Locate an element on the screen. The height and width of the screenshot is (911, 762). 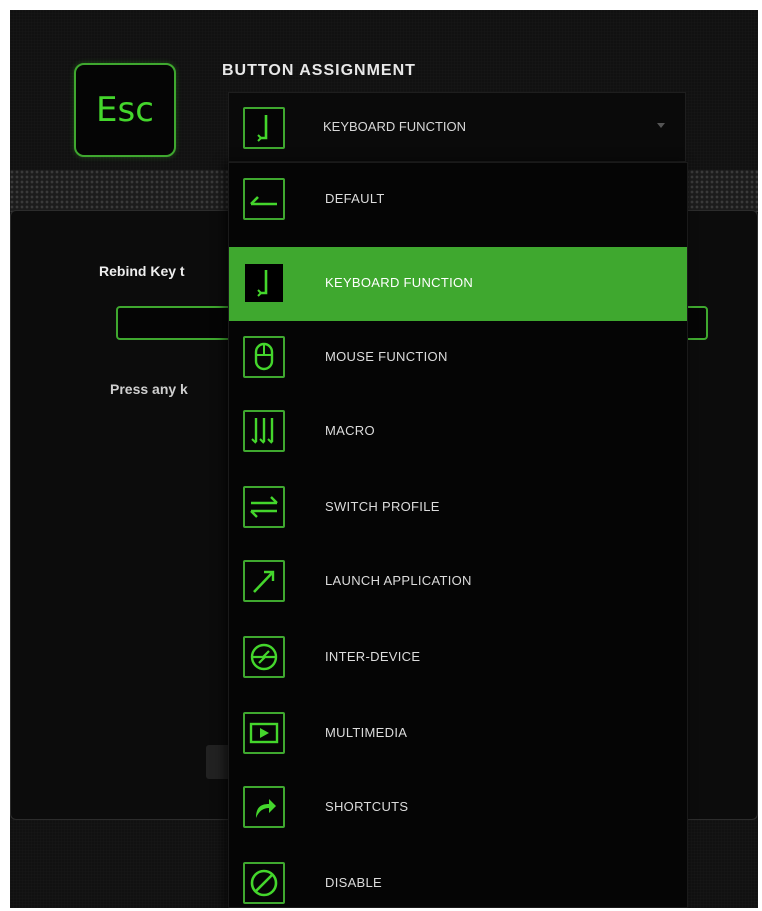
switch-profile-icon is located at coordinates (264, 507).